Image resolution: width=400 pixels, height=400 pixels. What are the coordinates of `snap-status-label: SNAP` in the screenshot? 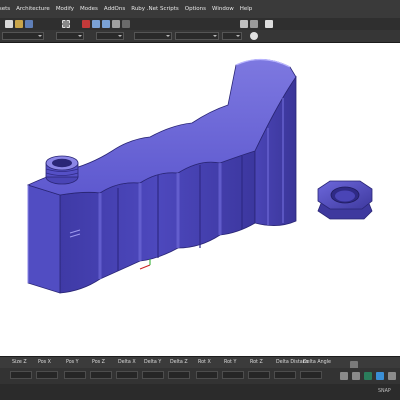 It's located at (384, 391).